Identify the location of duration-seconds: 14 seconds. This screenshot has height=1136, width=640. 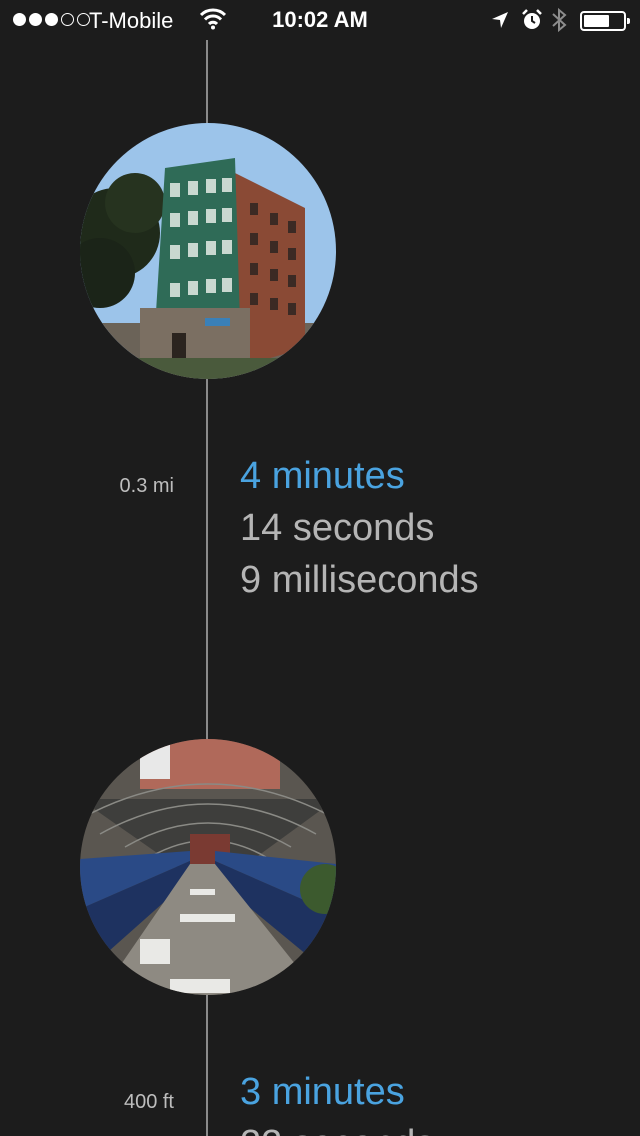
(337, 528).